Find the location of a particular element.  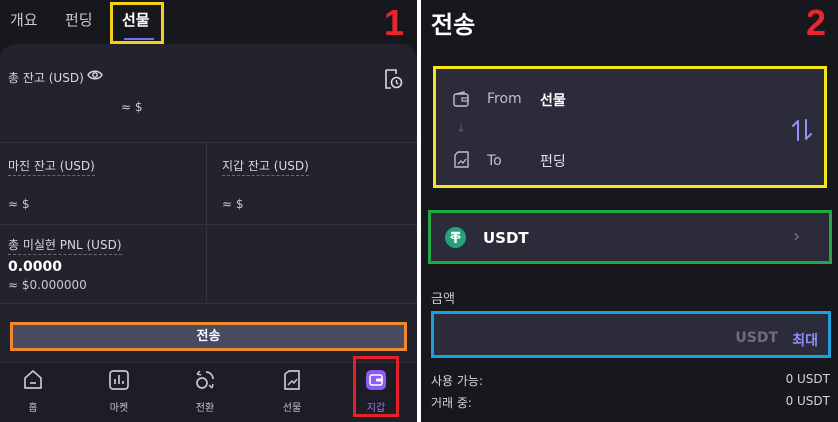

wallet-balance-label: 지갑 잔고 (USD) is located at coordinates (265, 166).